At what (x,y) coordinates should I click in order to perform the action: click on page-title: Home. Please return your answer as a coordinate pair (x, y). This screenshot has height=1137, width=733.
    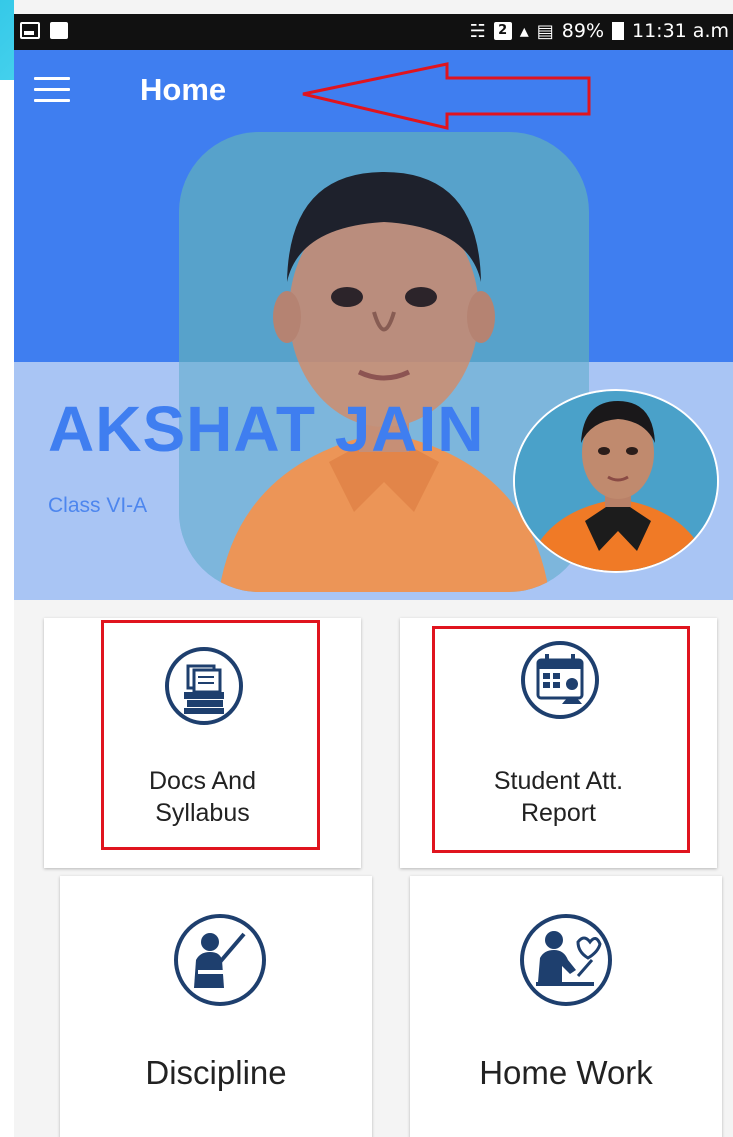
    Looking at the image, I should click on (183, 89).